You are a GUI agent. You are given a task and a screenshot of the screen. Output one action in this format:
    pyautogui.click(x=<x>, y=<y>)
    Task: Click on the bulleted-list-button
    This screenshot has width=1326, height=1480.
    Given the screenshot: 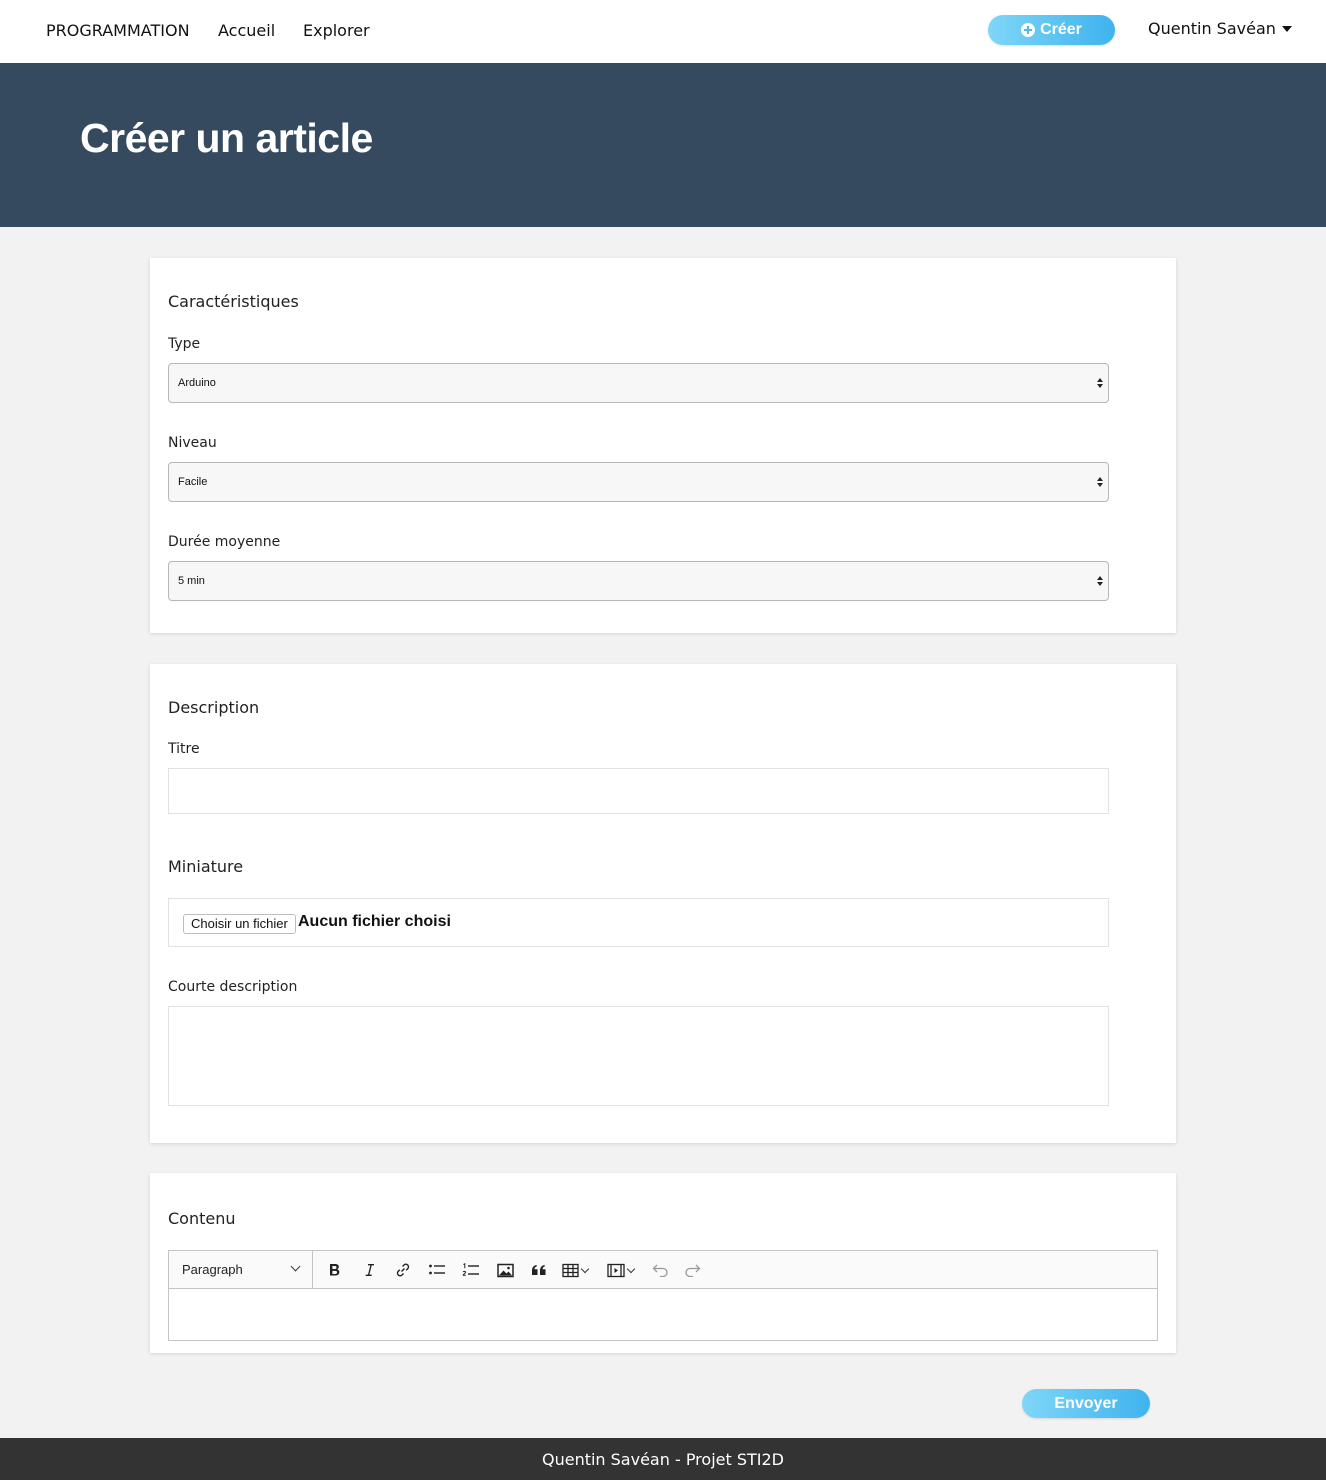 What is the action you would take?
    pyautogui.click(x=437, y=1270)
    